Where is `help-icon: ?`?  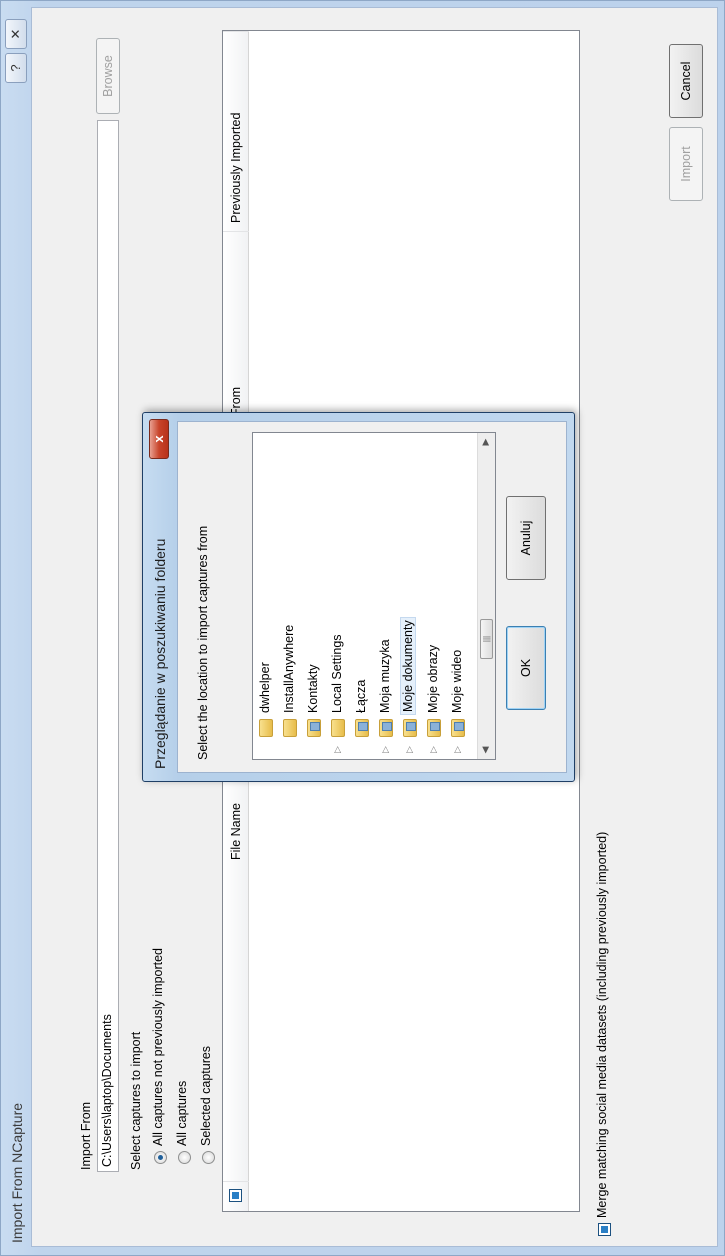
help-icon: ? is located at coordinates (15, 68).